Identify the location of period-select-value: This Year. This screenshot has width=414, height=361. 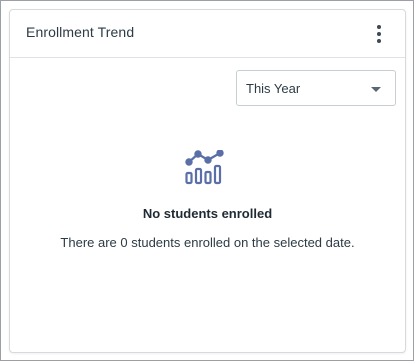
(273, 88).